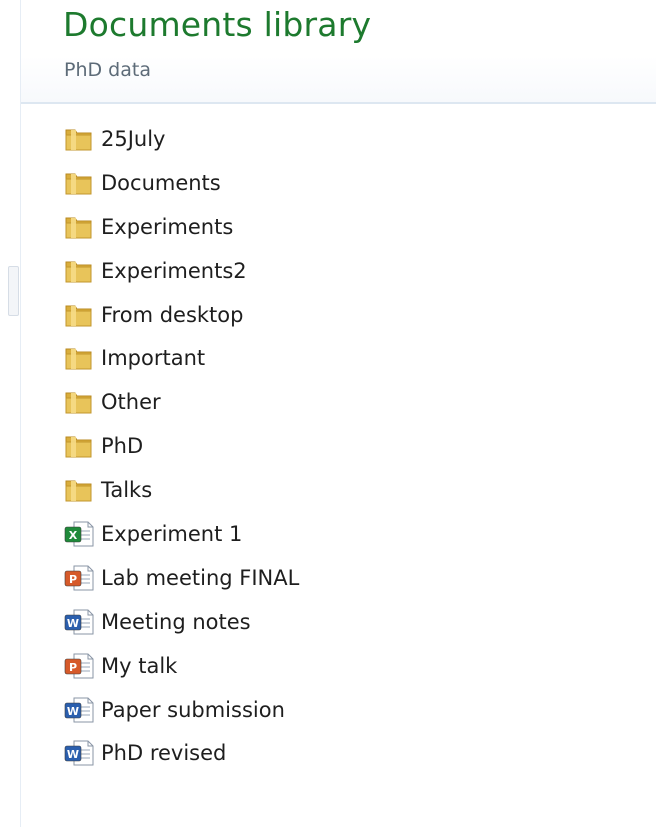  Describe the element at coordinates (107, 70) in the screenshot. I see `library-subtitle: PhD data` at that location.